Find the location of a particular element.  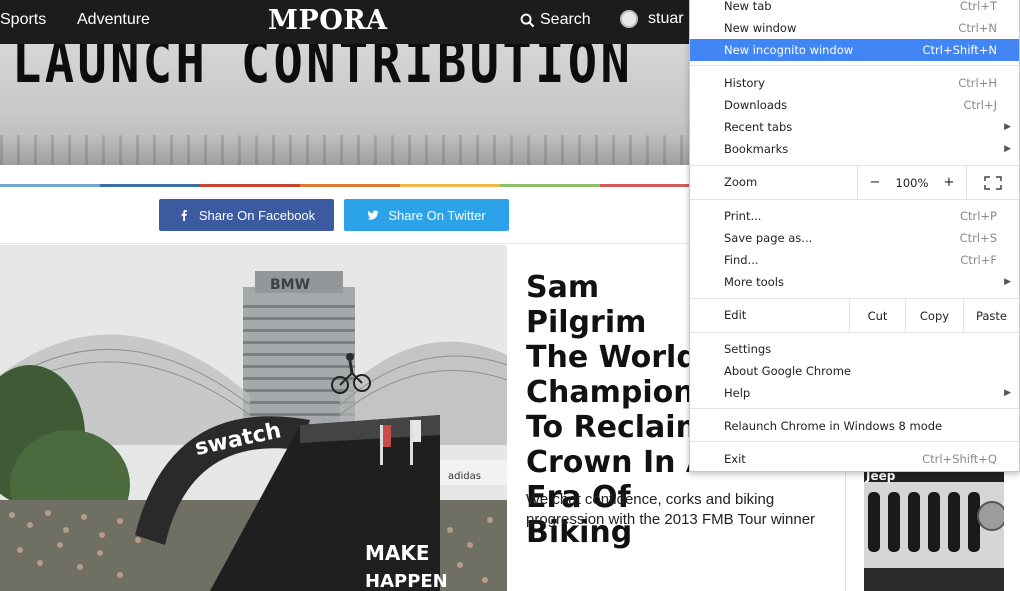

user-name: stuar is located at coordinates (666, 18).